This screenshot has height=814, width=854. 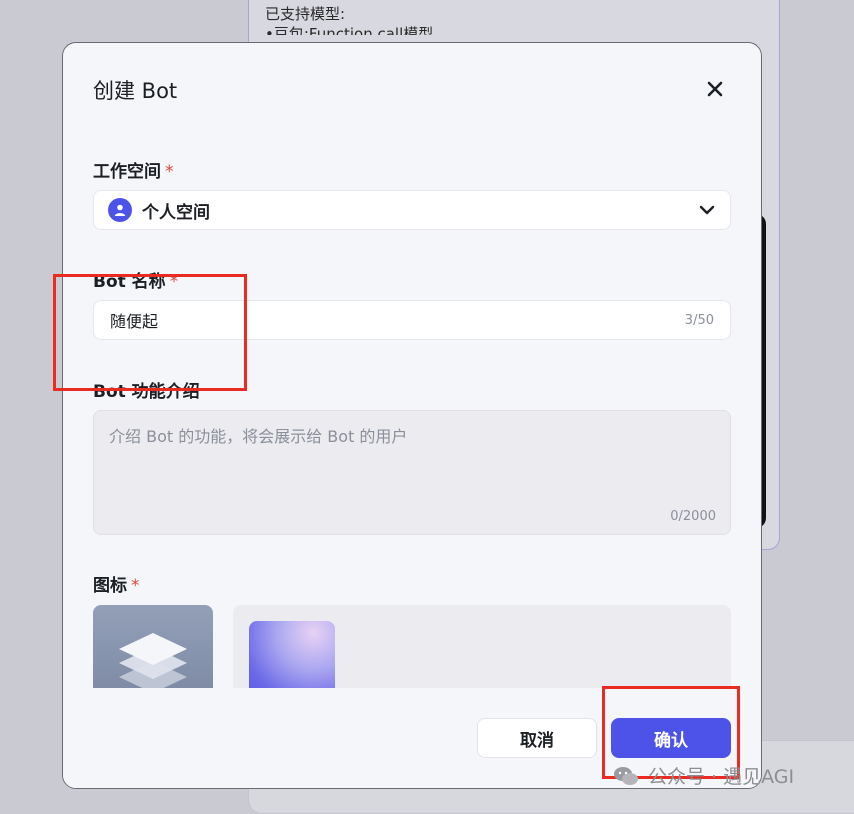 I want to click on workspace-selected-value: 个人空间, so click(x=176, y=212).